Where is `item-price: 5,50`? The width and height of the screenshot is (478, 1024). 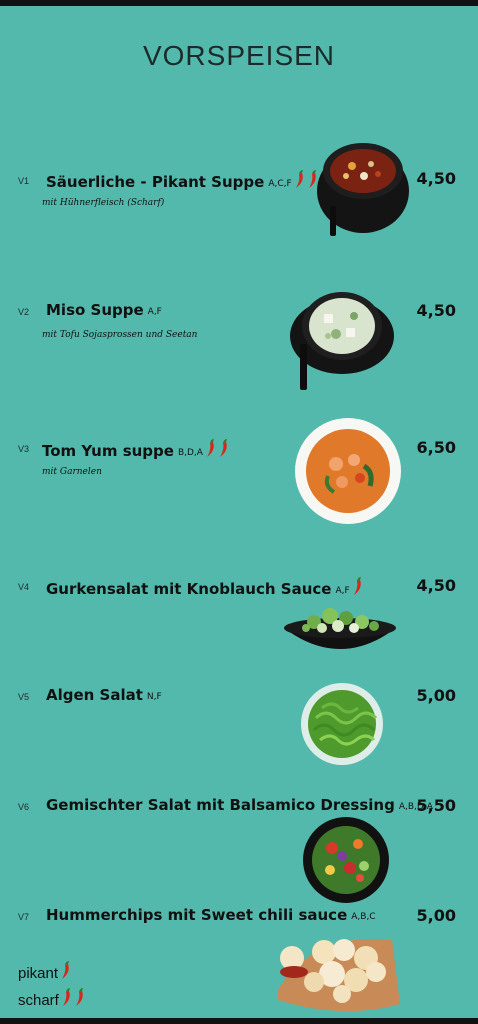
item-price: 5,50 is located at coordinates (436, 805).